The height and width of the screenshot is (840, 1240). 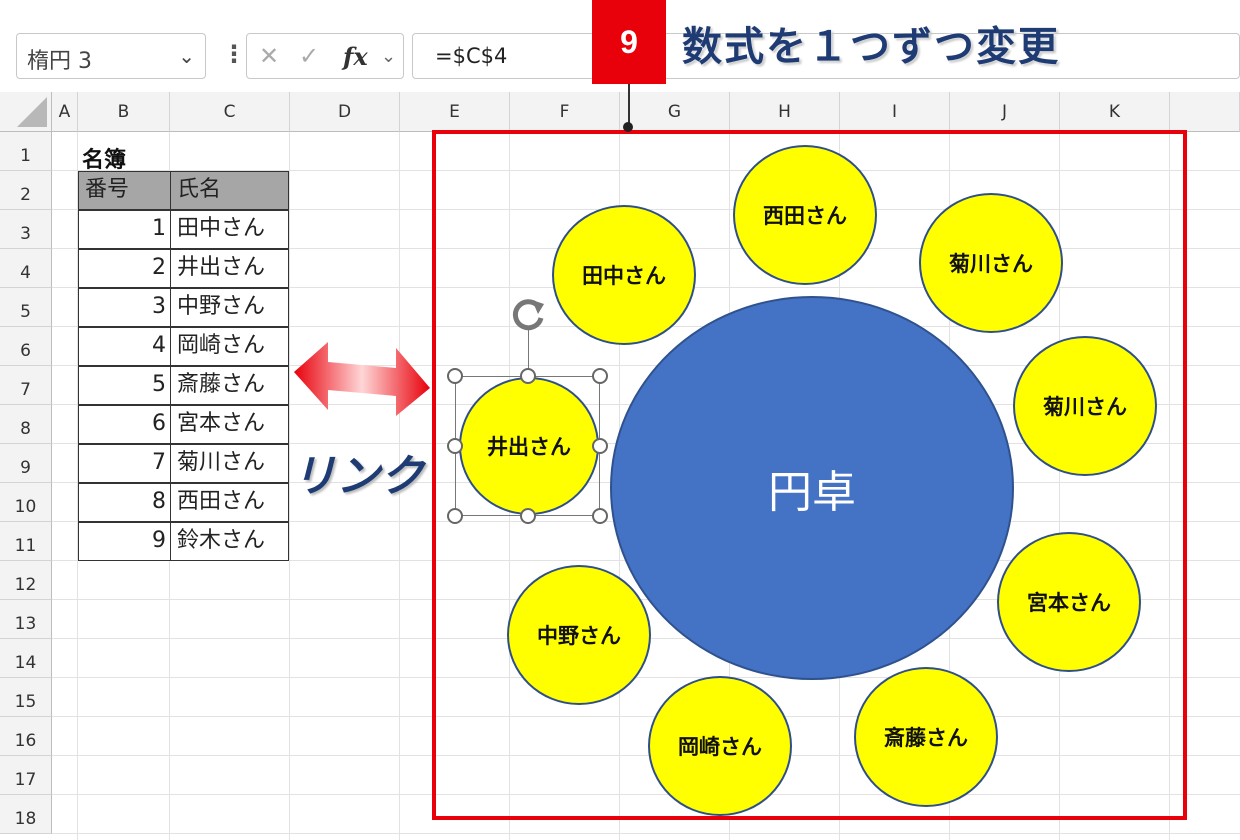 What do you see at coordinates (124, 307) in the screenshot?
I see `cell-number: 3` at bounding box center [124, 307].